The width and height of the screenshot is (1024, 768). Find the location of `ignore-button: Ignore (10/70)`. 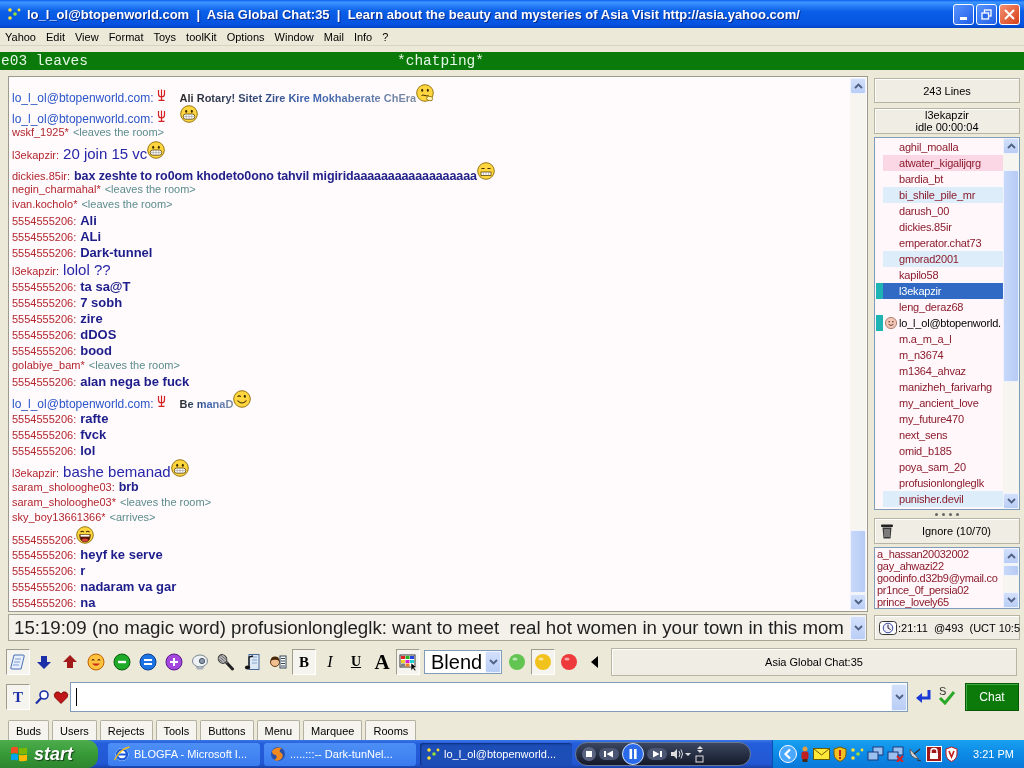

ignore-button: Ignore (10/70) is located at coordinates (947, 531).